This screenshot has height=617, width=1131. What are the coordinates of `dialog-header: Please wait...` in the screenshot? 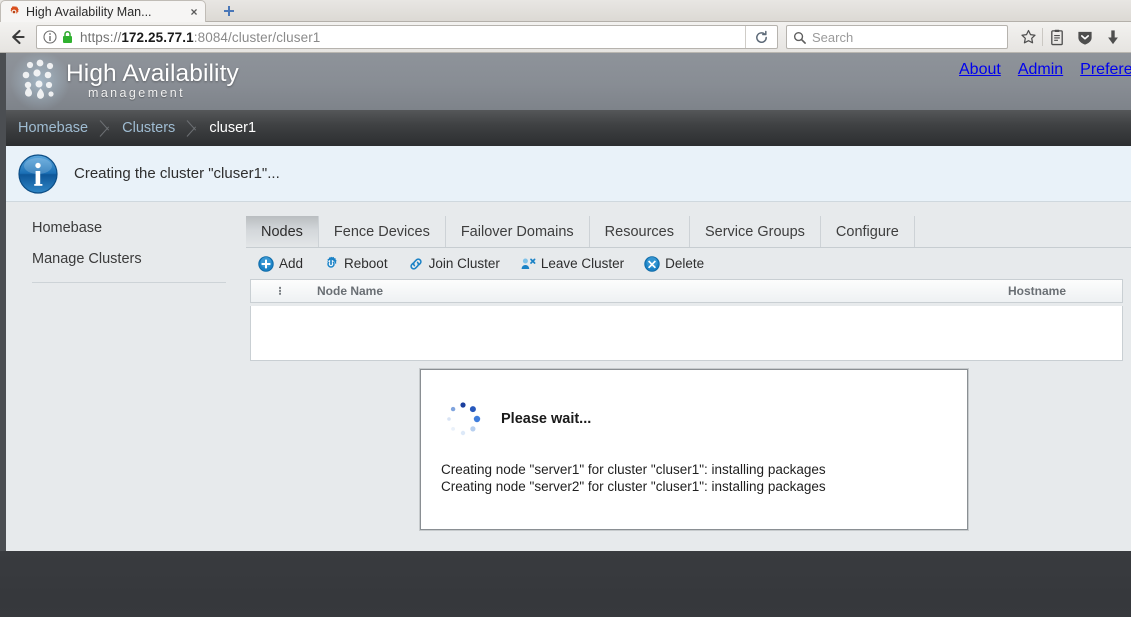 It's located at (704, 419).